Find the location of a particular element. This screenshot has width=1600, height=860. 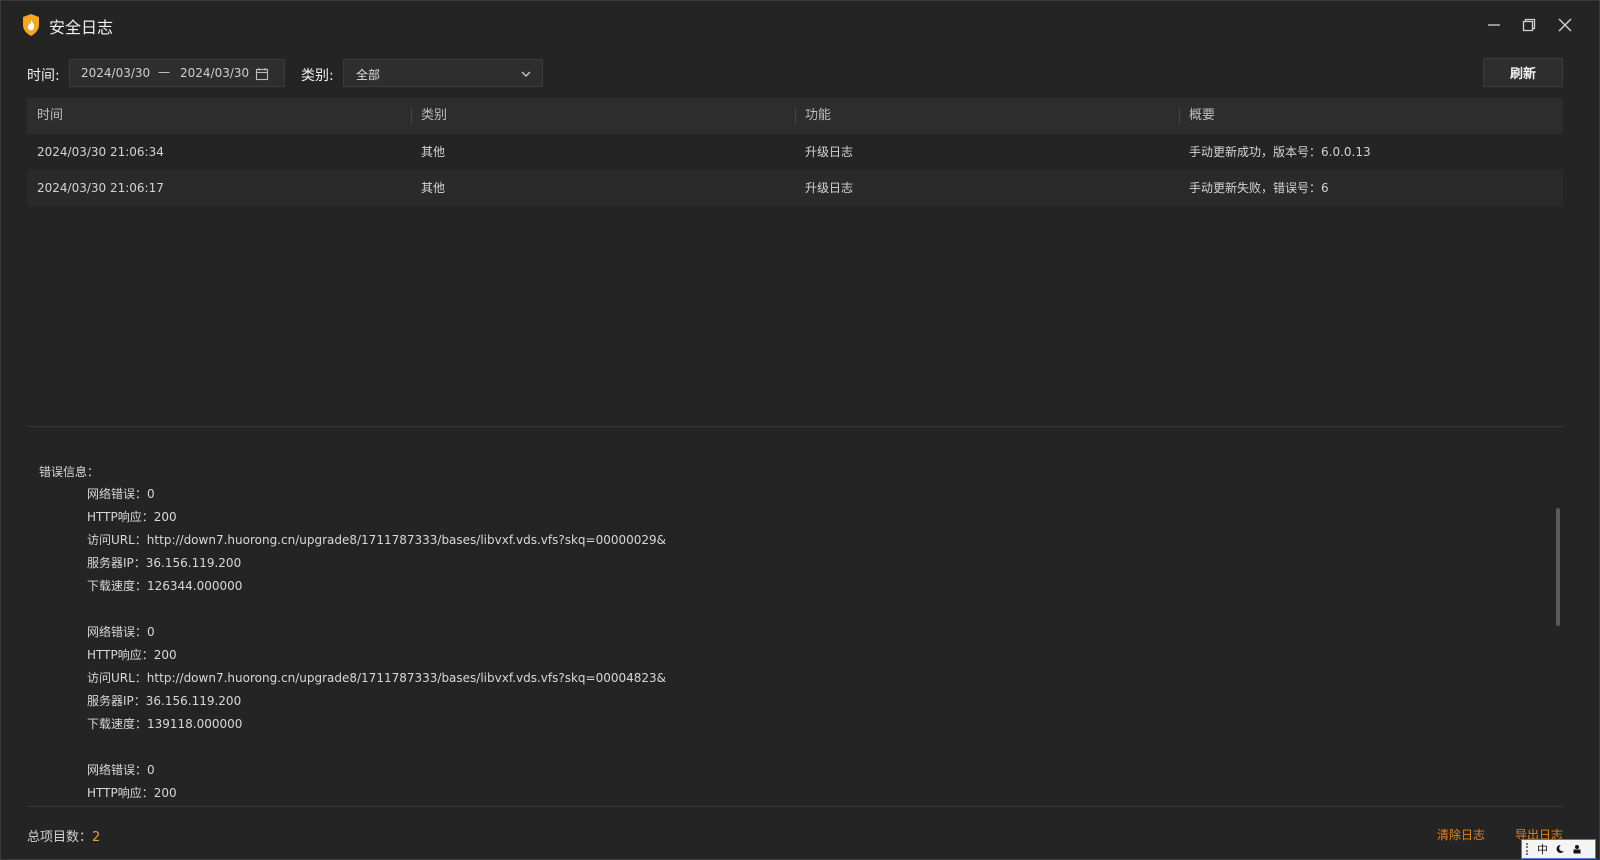

column-header-time: 时间 is located at coordinates (219, 116).